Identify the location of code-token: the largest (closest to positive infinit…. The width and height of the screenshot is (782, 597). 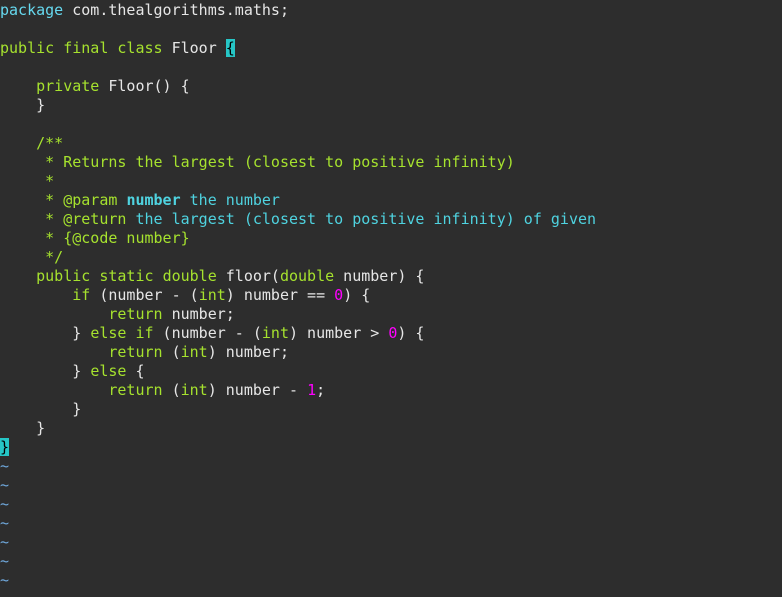
(366, 219).